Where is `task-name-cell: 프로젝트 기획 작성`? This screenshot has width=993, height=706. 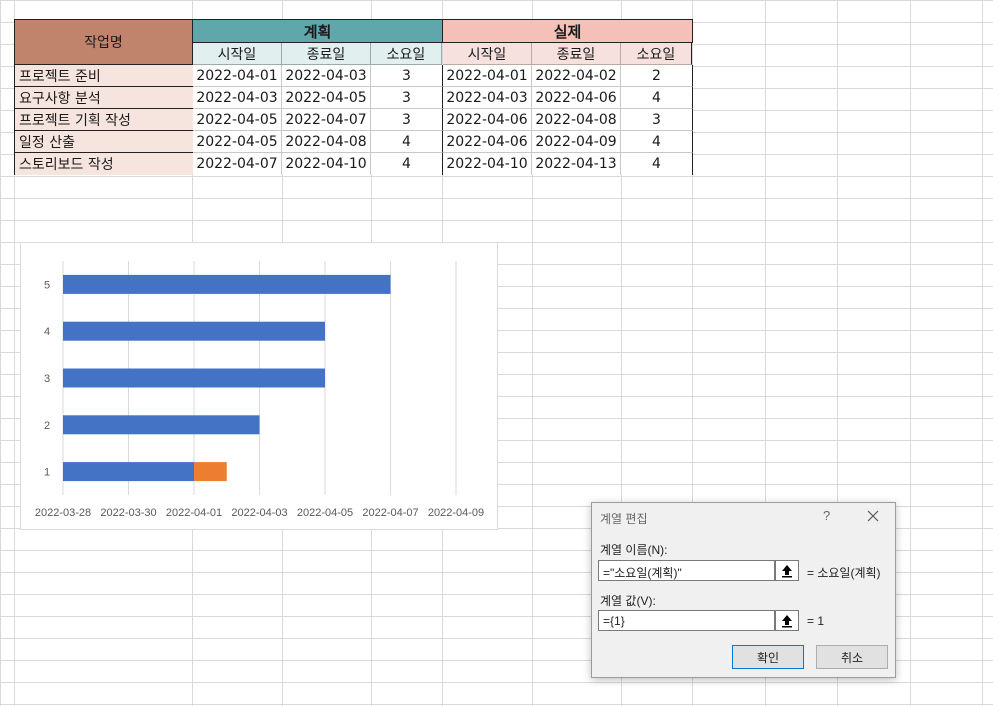
task-name-cell: 프로젝트 기획 작성 is located at coordinates (103, 120).